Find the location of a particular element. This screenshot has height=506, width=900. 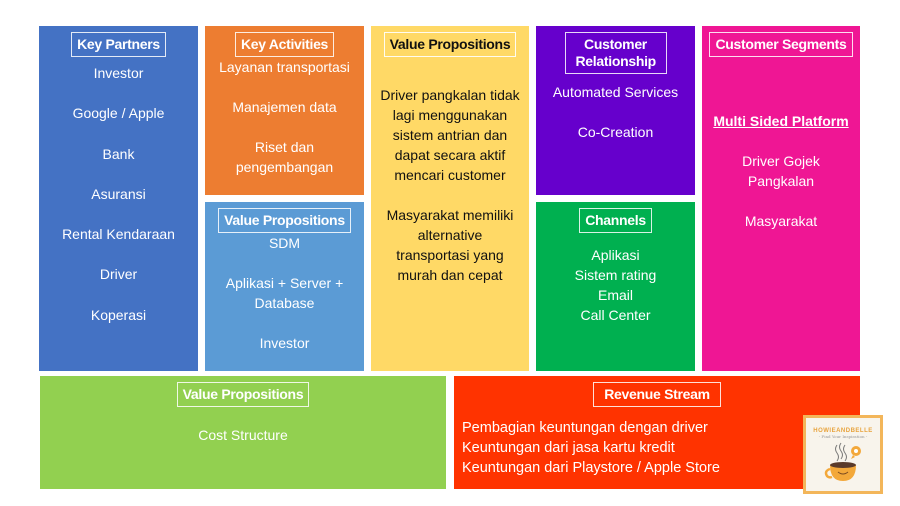

customer-segment-item: Masyarakat is located at coordinates (781, 221).